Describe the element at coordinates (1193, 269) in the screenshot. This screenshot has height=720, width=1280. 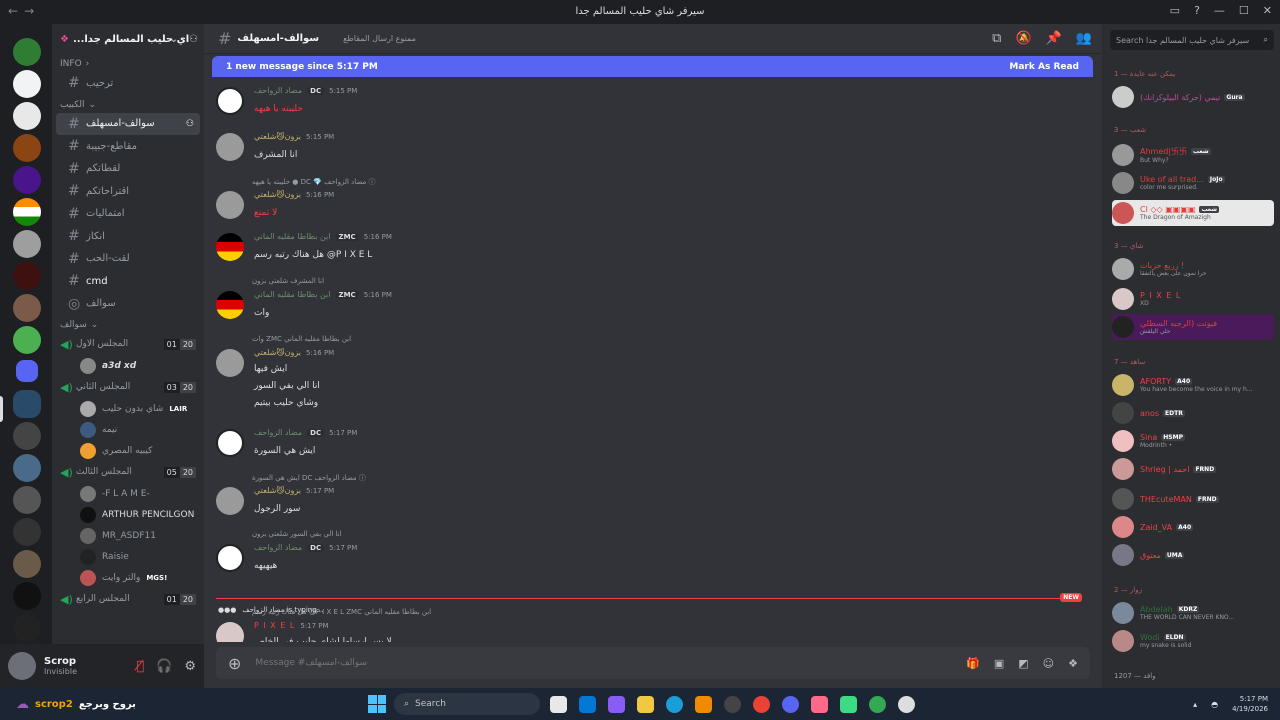
I see `member-item: زريع حزبات ! حرا نمون على بعض يالتفقا` at that location.